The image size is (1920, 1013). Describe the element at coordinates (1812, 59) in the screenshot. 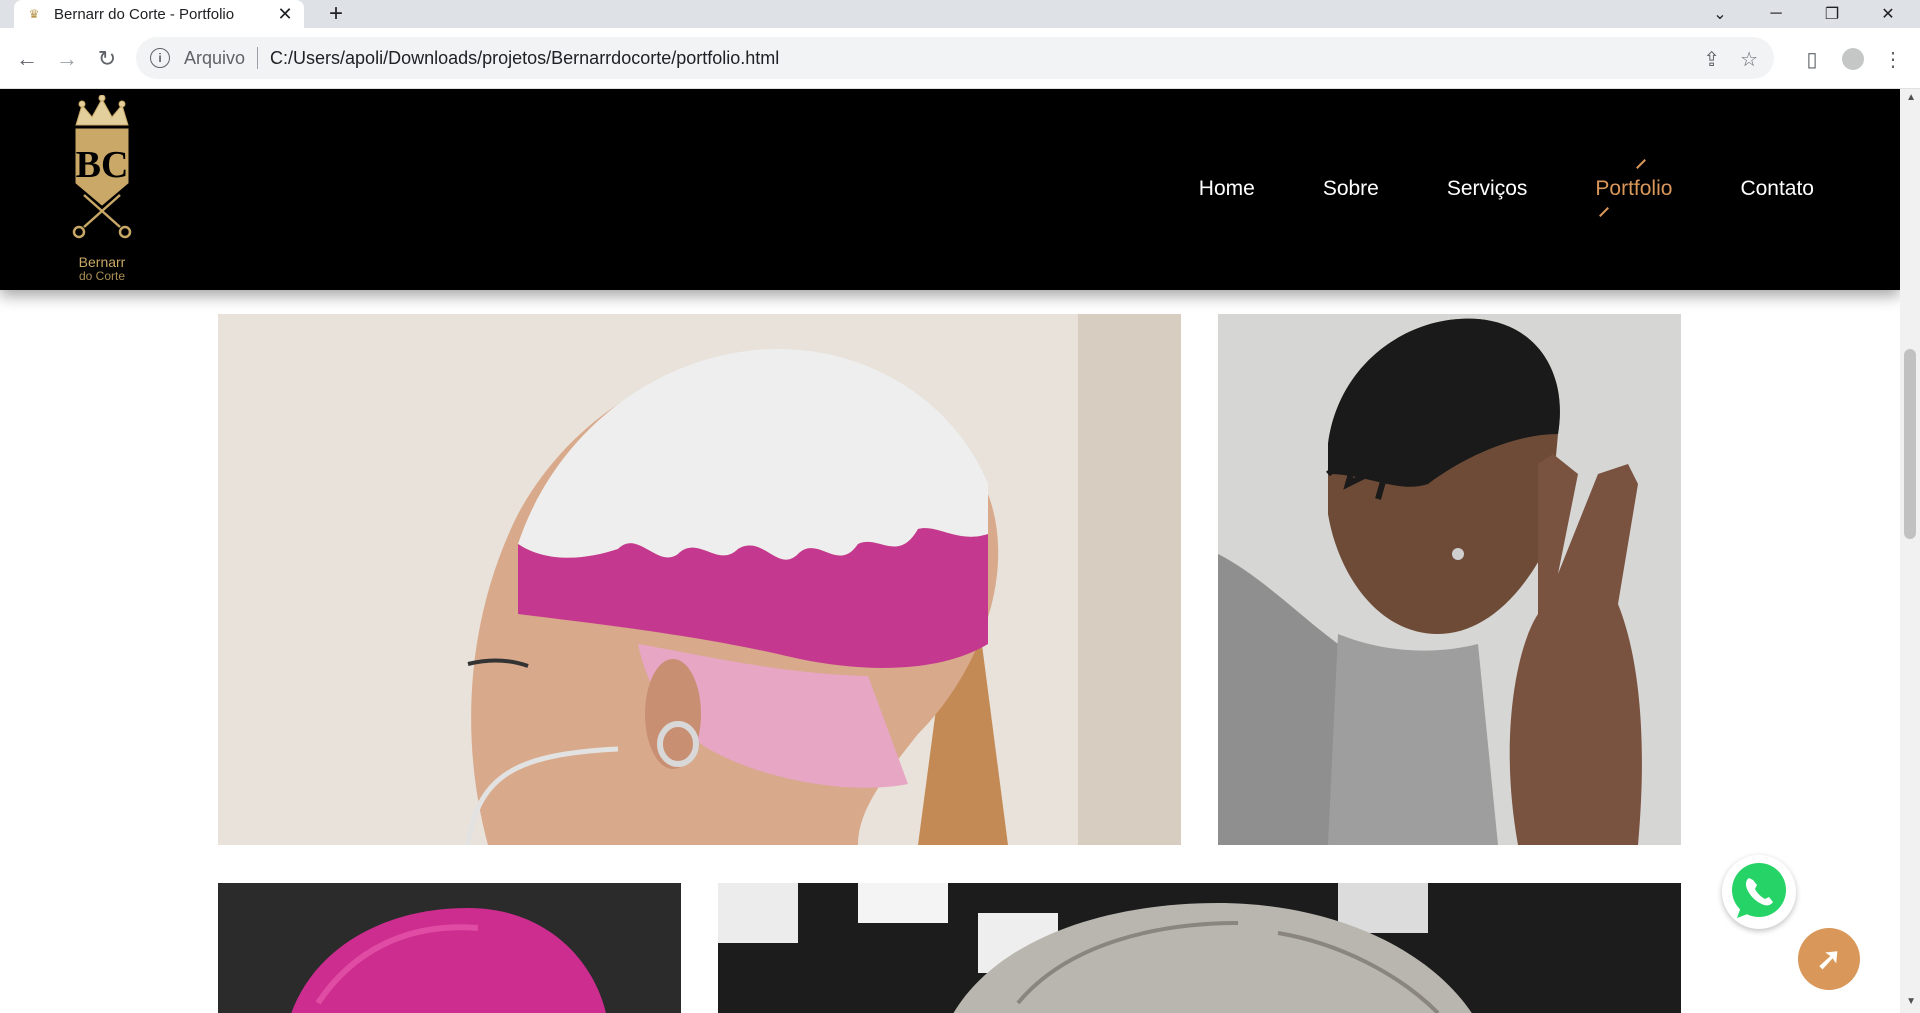

I see `side-panel-icon: ▯` at that location.